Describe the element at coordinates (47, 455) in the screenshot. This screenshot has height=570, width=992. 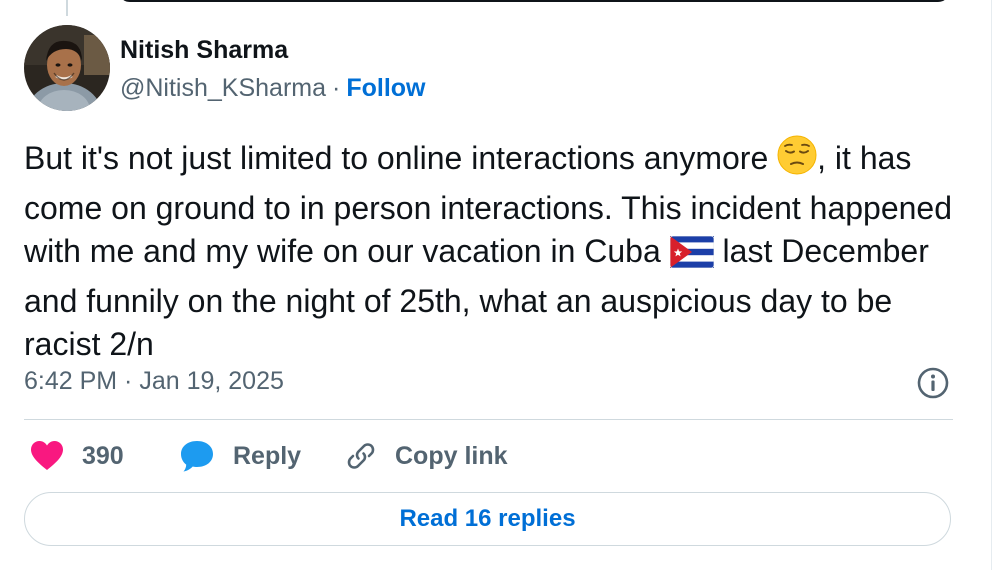
I see `heart-icon` at that location.